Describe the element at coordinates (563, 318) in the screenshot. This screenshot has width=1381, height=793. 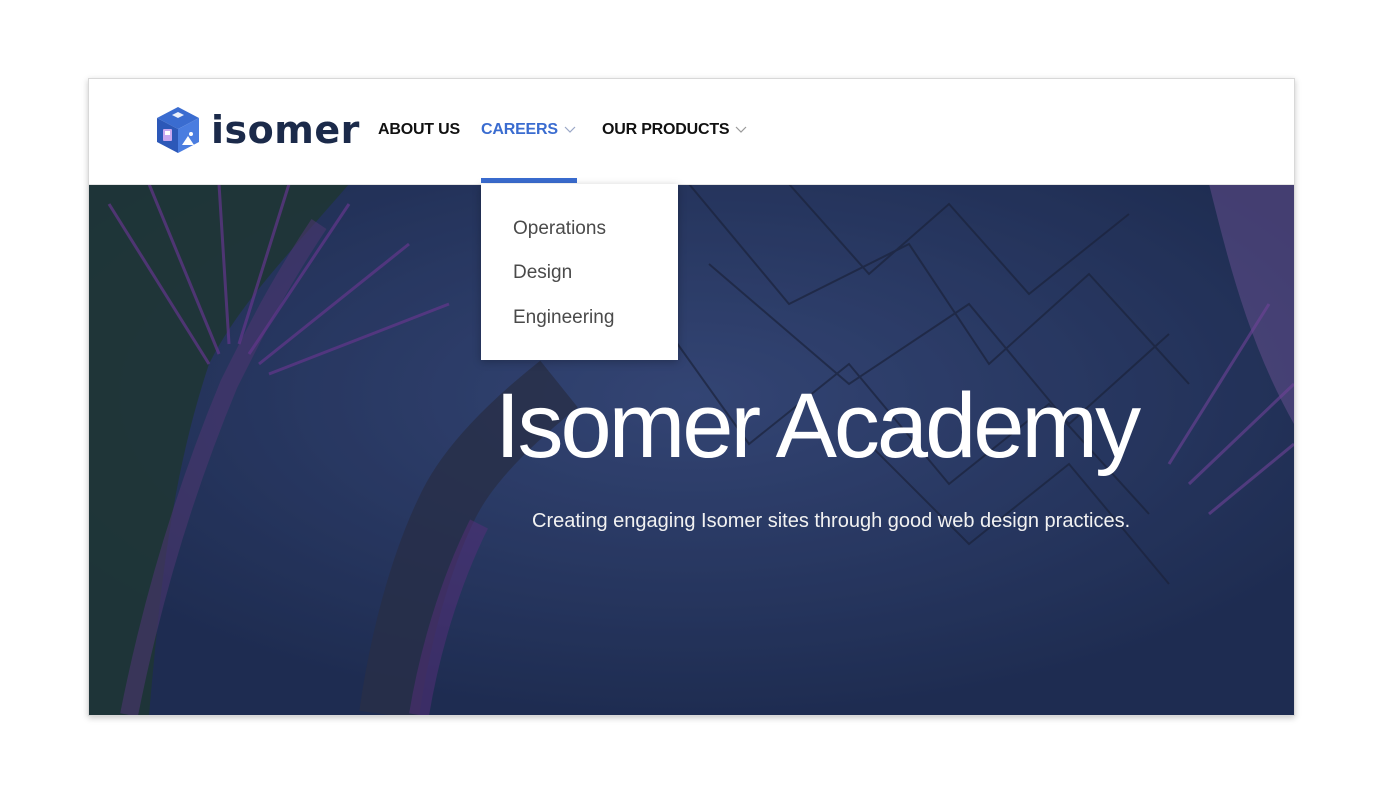
I see `dropdown-item-engineering: Engineering` at that location.